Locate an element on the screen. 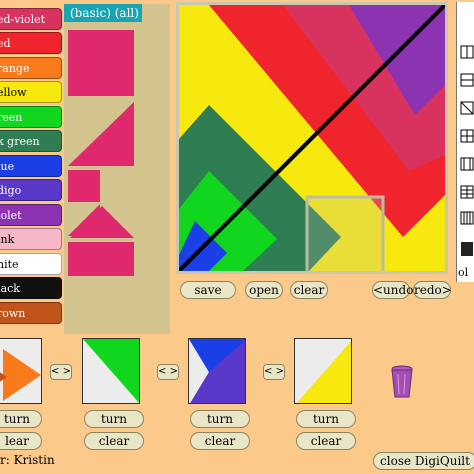 This screenshot has height=474, width=474. redo-button: redo> is located at coordinates (432, 290).